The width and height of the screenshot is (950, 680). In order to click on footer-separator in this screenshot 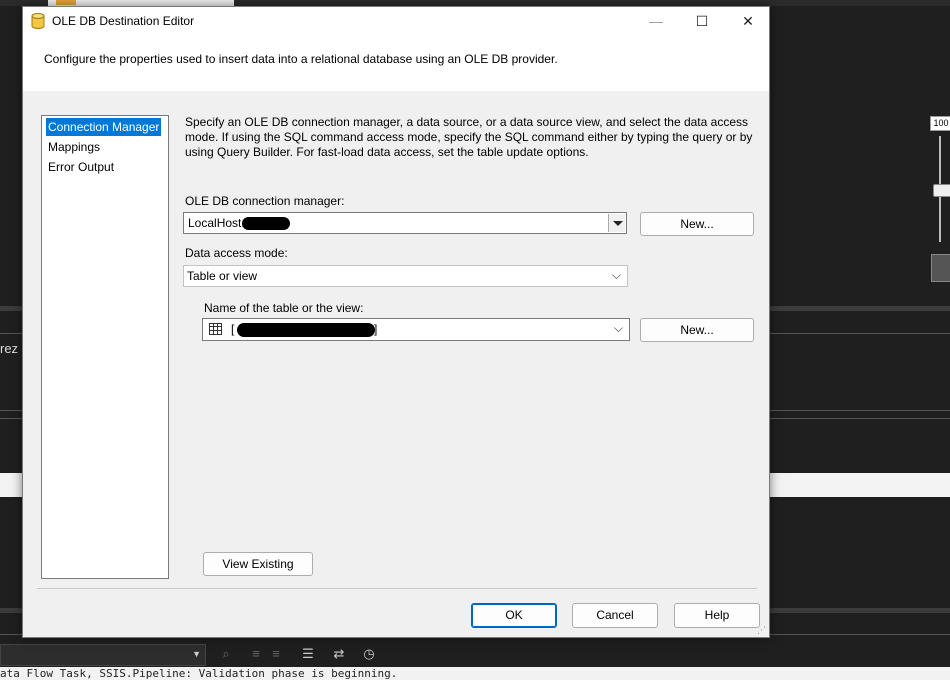, I will do `click(397, 588)`.